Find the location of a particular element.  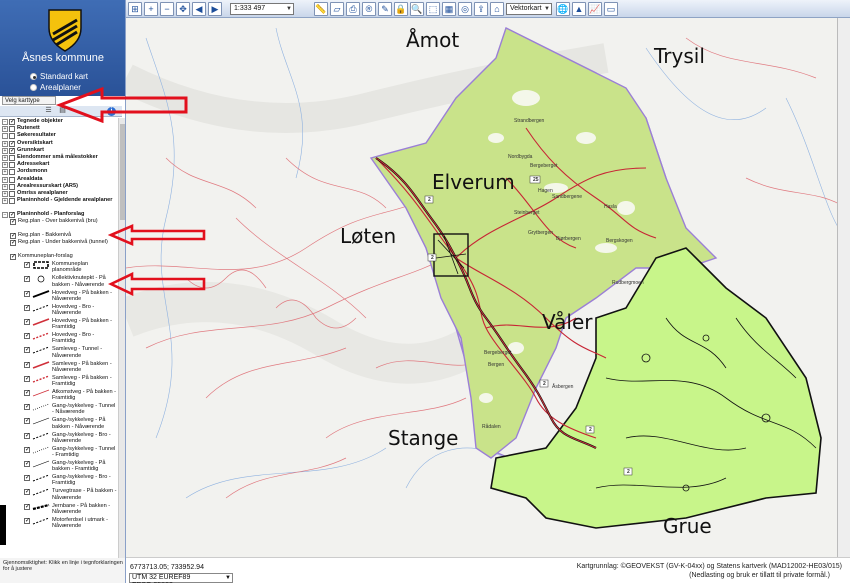

radio-standard-map: Standard kart is located at coordinates (59, 76).